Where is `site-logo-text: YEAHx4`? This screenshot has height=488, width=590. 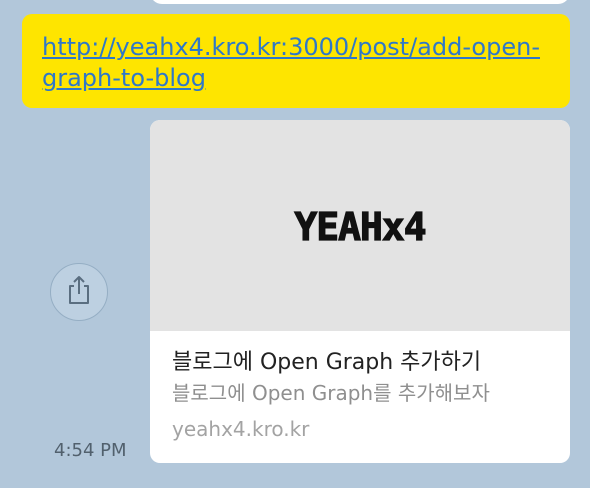
site-logo-text: YEAHx4 is located at coordinates (359, 226).